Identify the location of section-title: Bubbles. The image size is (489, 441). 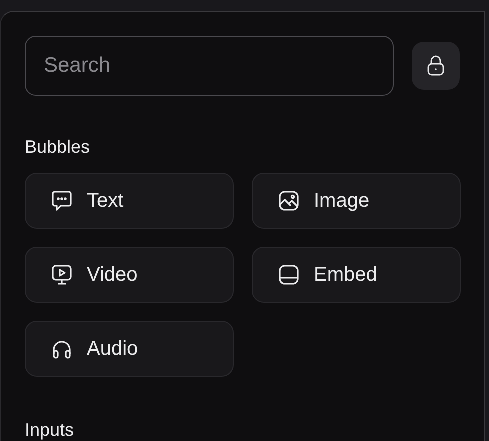
(58, 147).